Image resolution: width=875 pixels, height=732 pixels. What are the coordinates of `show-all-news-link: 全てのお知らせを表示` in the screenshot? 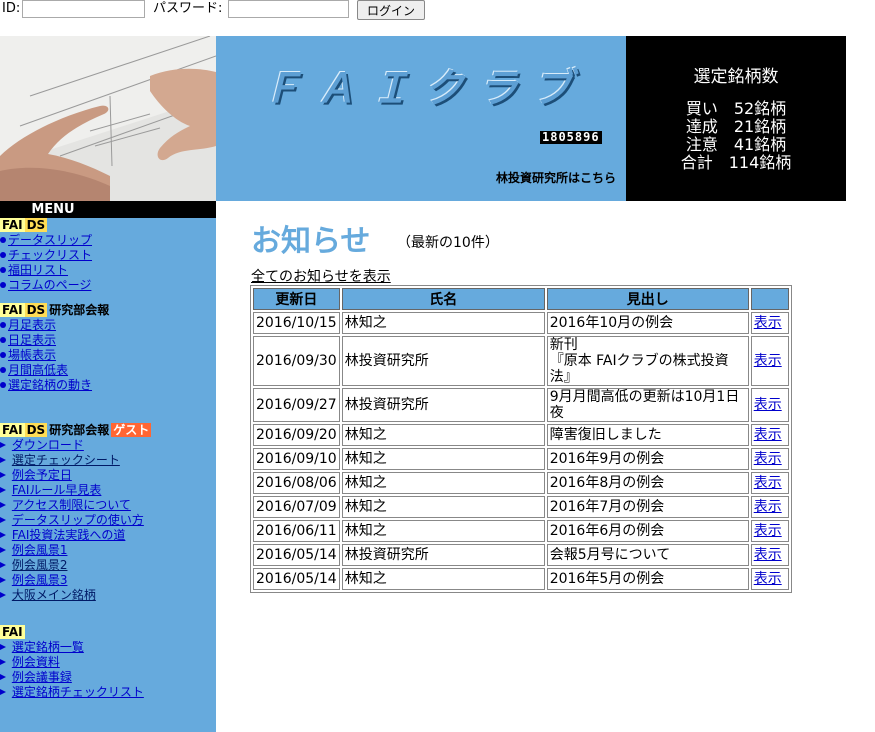 It's located at (321, 276).